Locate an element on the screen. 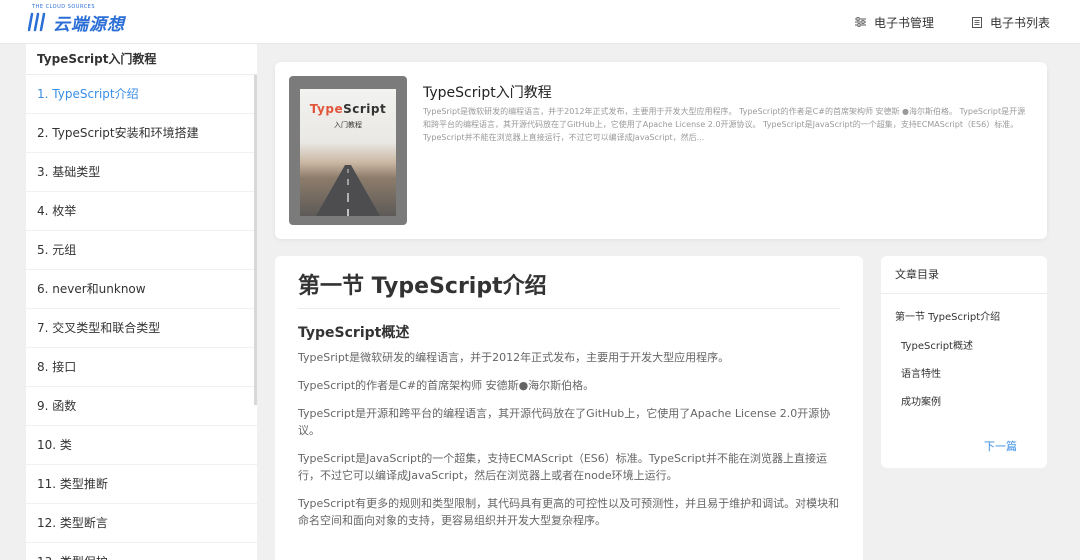  document-list-icon is located at coordinates (976, 22).